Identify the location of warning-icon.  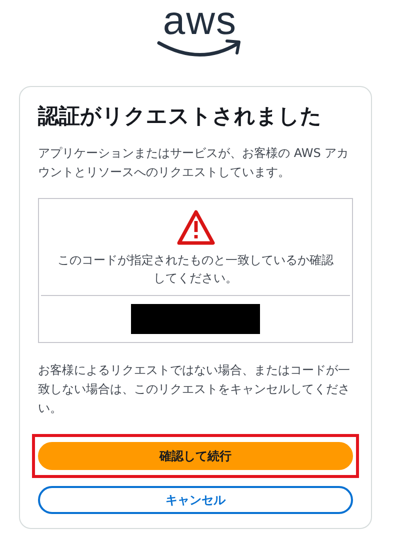
(196, 228).